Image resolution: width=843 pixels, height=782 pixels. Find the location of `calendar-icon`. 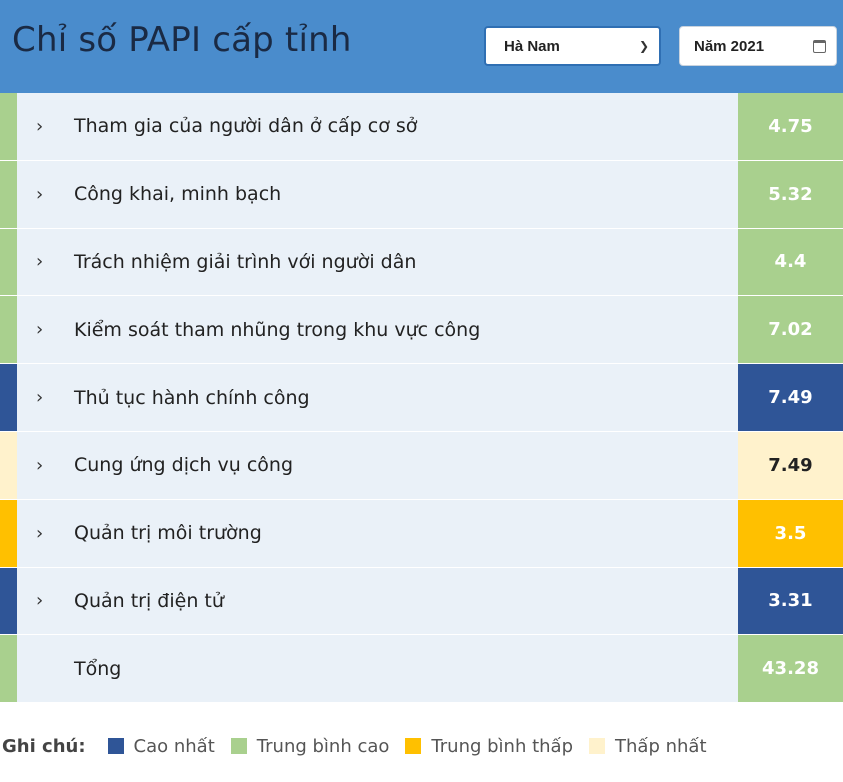

calendar-icon is located at coordinates (819, 46).